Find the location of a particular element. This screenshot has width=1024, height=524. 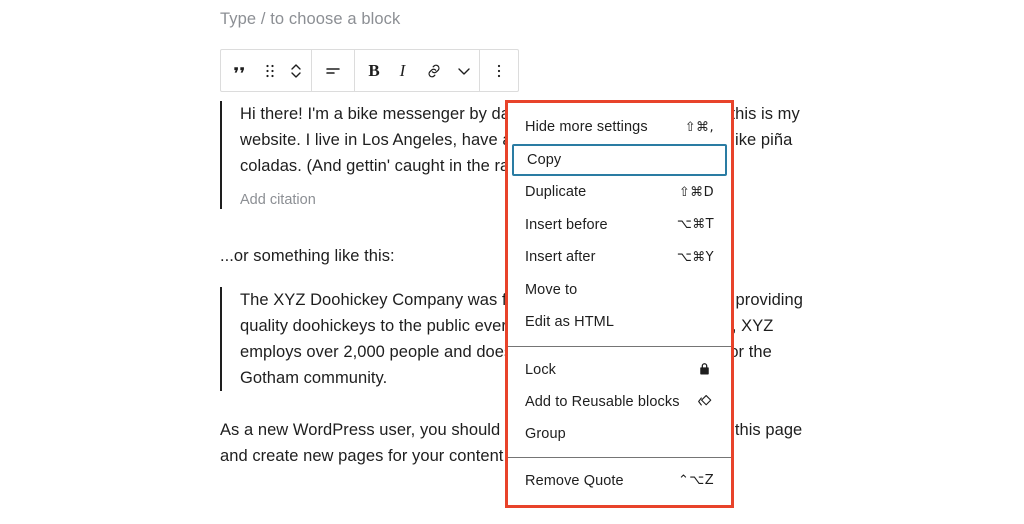

menu-item-lock: Lock is located at coordinates (619, 370).